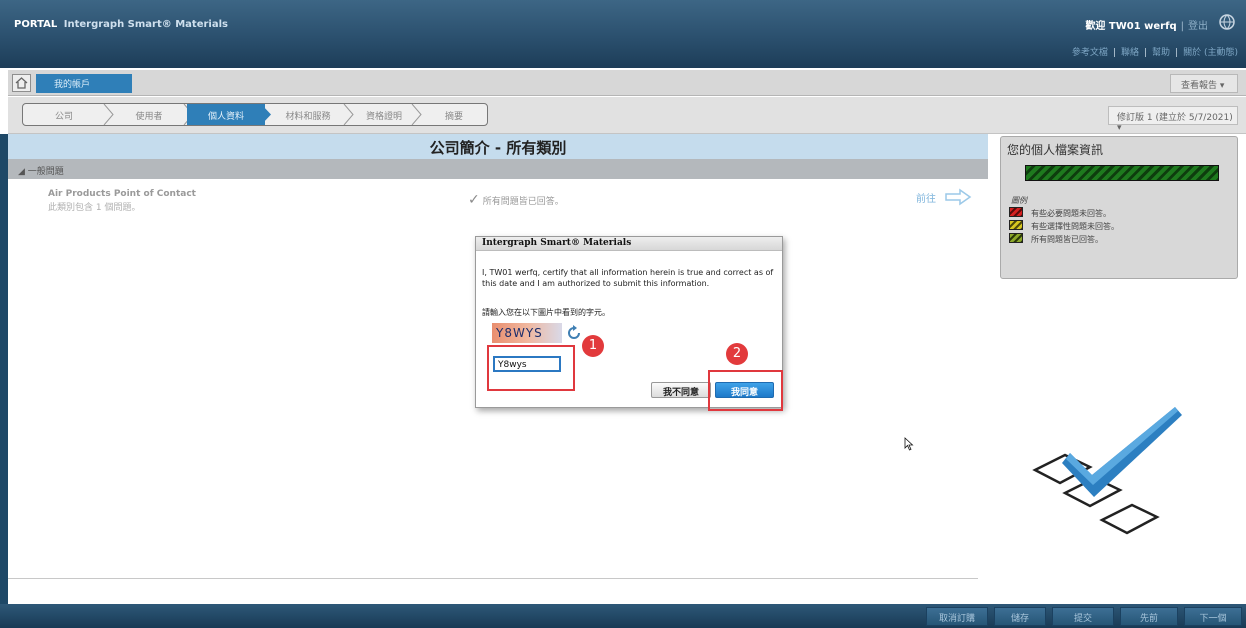  What do you see at coordinates (1210, 53) in the screenshot?
I see `link-about: 關於 (主動態)` at bounding box center [1210, 53].